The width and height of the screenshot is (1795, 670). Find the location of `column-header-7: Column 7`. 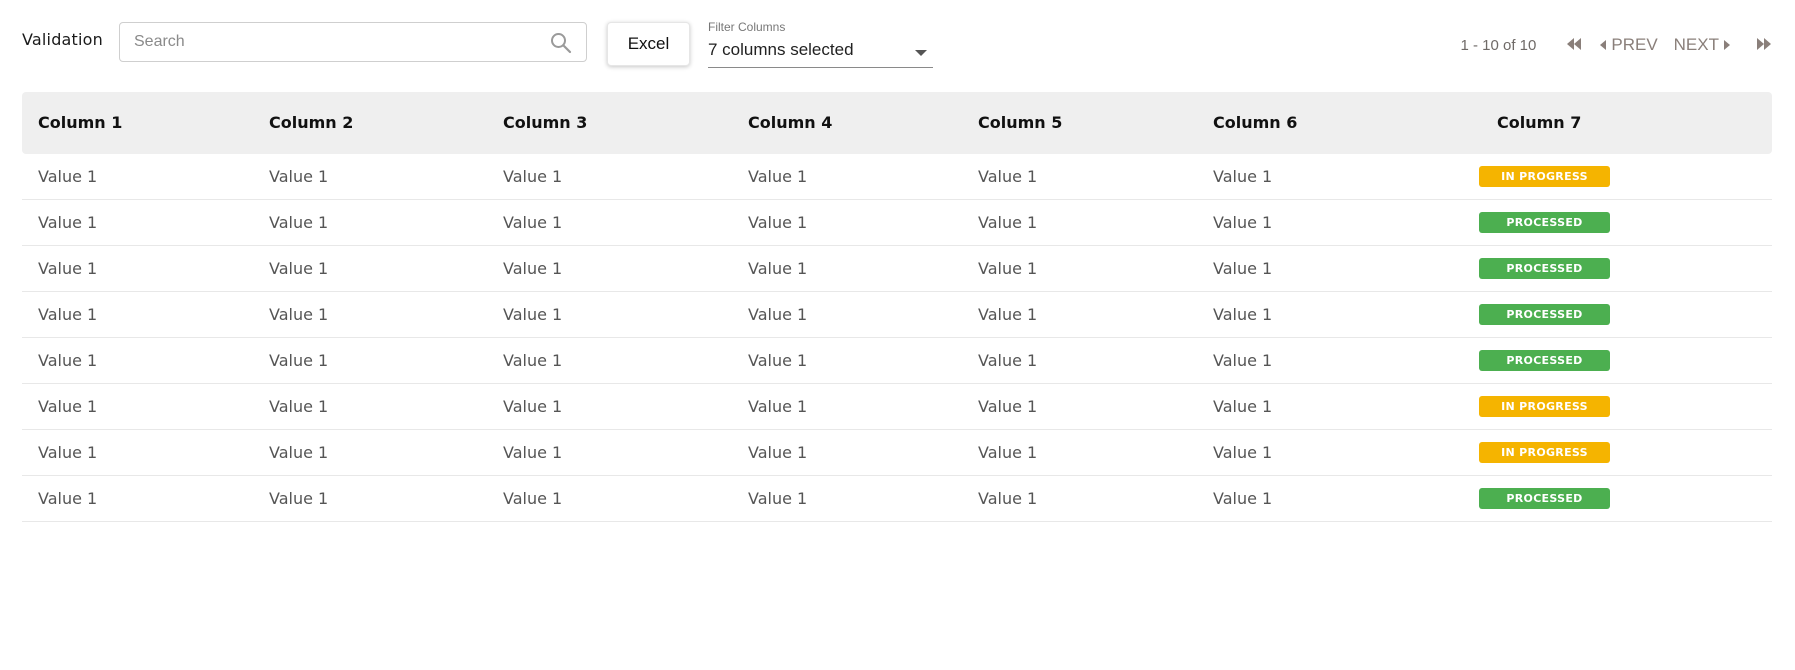

column-header-7: Column 7 is located at coordinates (1539, 123).